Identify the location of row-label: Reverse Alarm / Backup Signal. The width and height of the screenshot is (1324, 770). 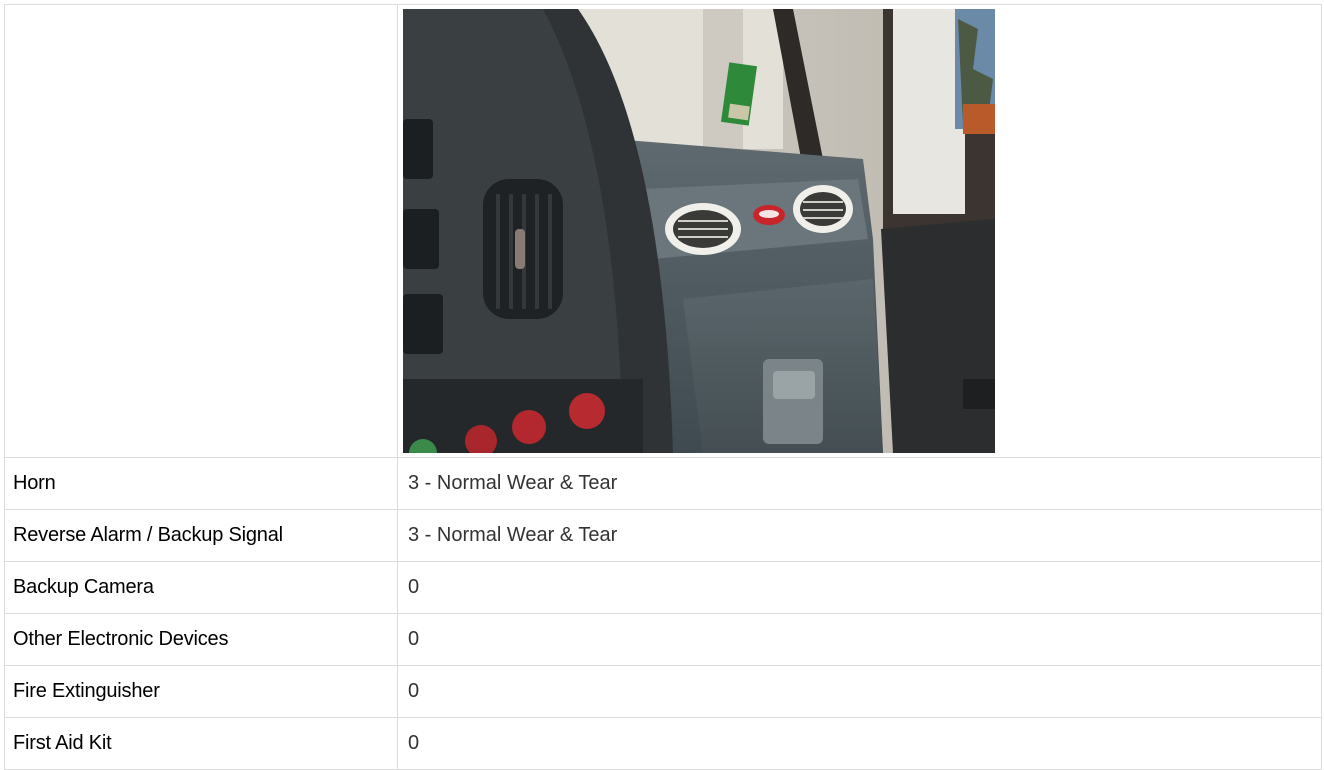
(201, 535).